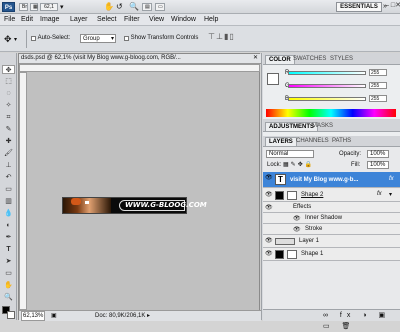 Image resolution: width=400 pixels, height=332 pixels. What do you see at coordinates (331, 254) in the screenshot?
I see `layer-row-shape-1: 👁 Shape 1` at bounding box center [331, 254].